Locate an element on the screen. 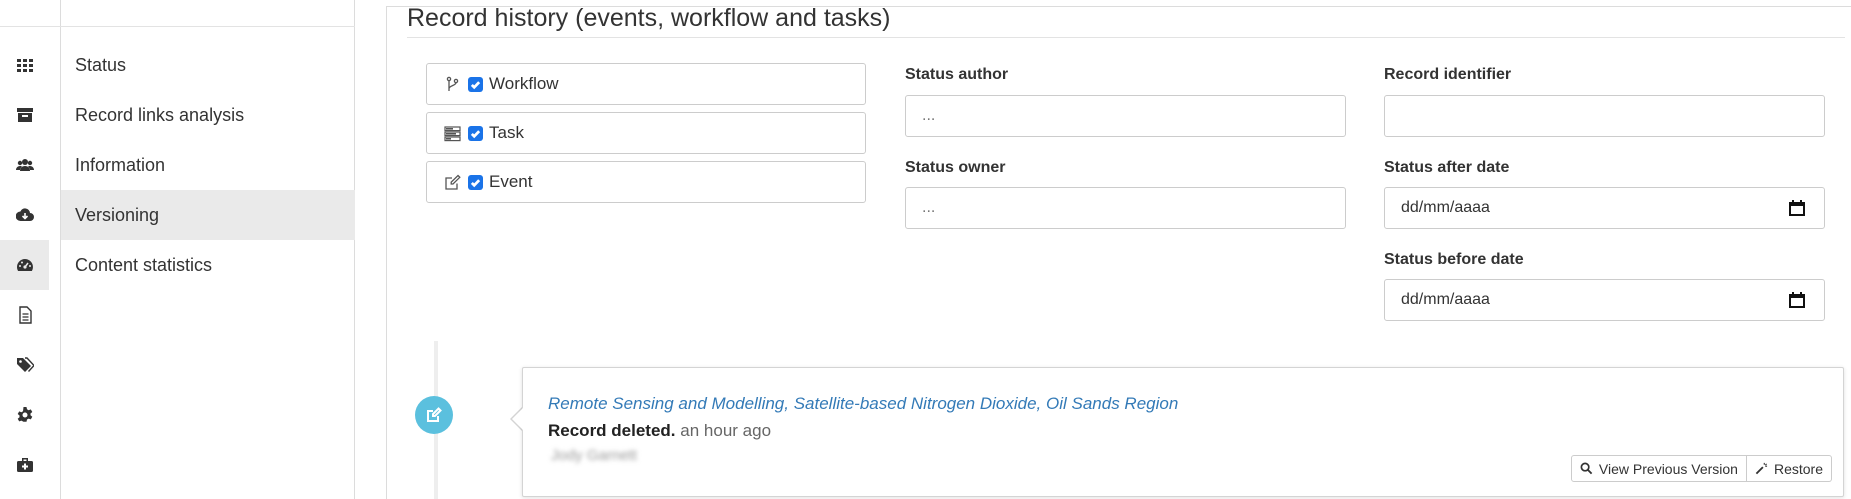 The height and width of the screenshot is (499, 1851). menu-item-status: Status is located at coordinates (208, 65).